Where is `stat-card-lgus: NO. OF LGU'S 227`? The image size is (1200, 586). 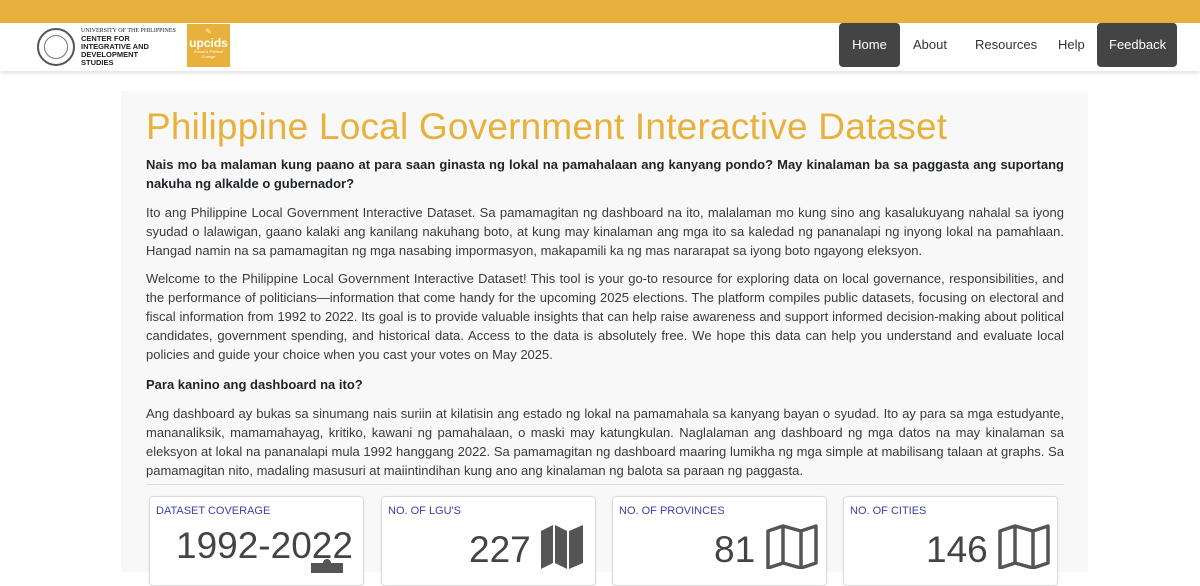 stat-card-lgus: NO. OF LGU'S 227 is located at coordinates (488, 541).